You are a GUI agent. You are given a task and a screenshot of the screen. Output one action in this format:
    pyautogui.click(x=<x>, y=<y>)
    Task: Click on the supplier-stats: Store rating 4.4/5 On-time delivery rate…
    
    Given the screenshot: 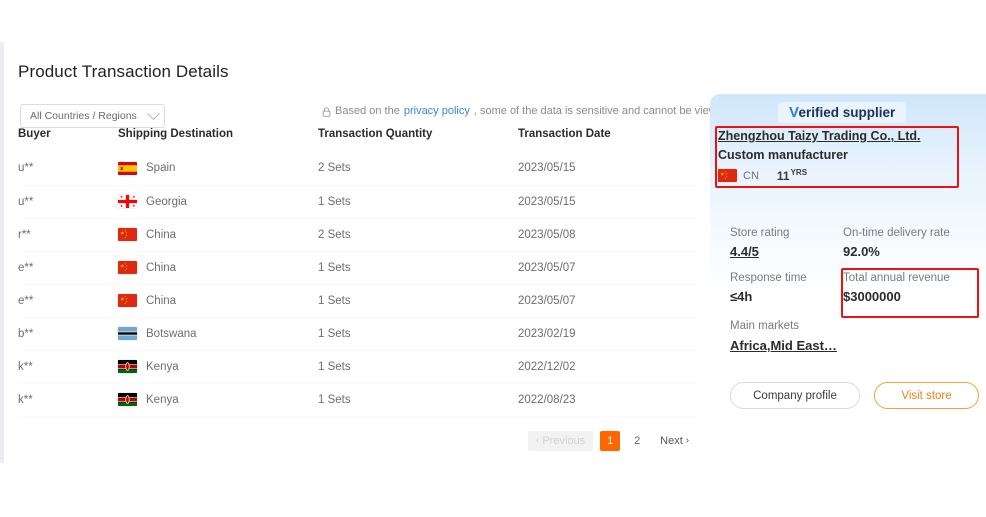 What is the action you would take?
    pyautogui.click(x=855, y=272)
    